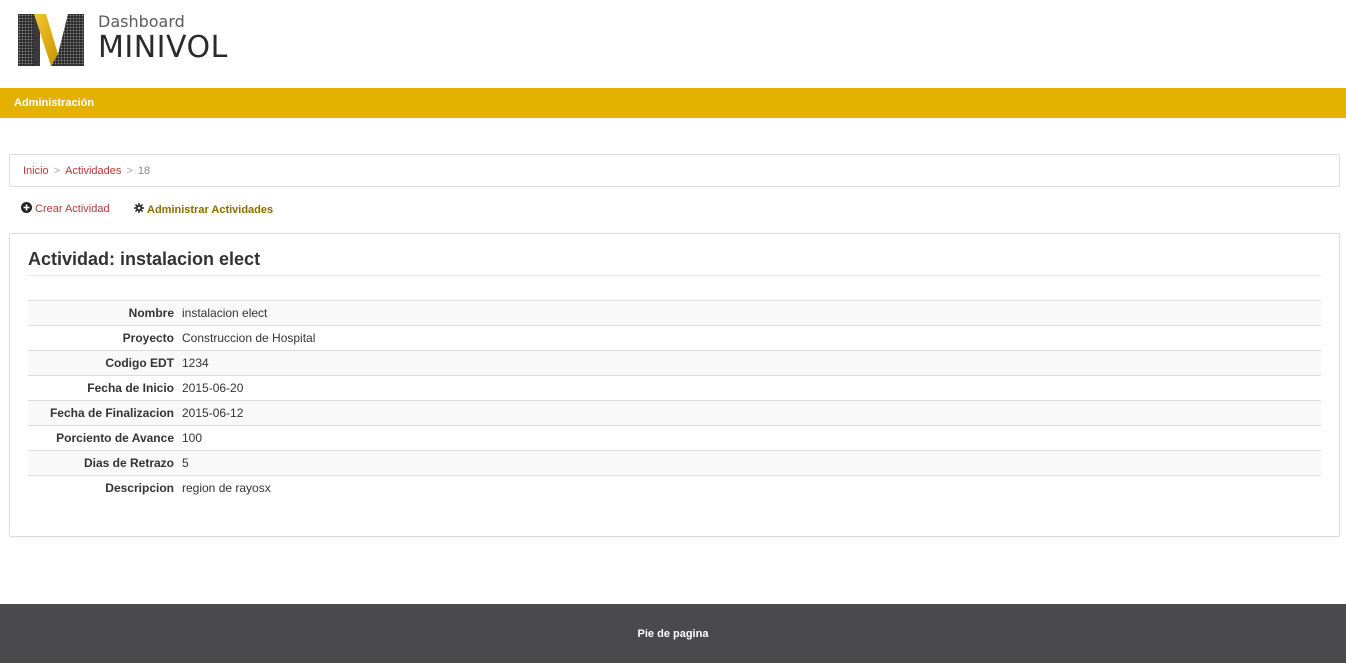 This screenshot has height=663, width=1346. What do you see at coordinates (213, 413) in the screenshot?
I see `detail-value: 2015-06-12` at bounding box center [213, 413].